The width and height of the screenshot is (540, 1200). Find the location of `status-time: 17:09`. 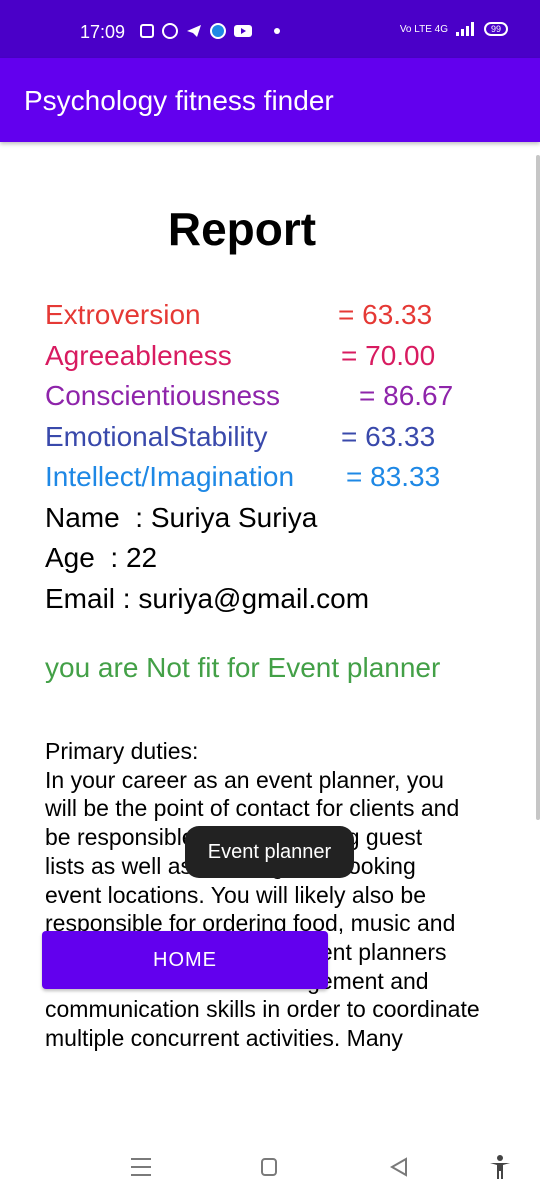

status-time: 17:09 is located at coordinates (103, 32).